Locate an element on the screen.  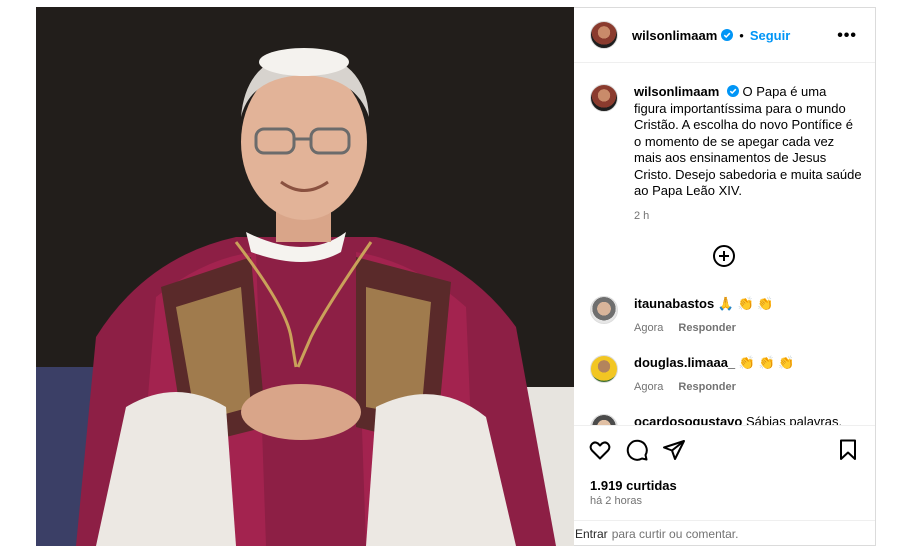
comment-text: 🙏 👏 👏 is located at coordinates (745, 303).